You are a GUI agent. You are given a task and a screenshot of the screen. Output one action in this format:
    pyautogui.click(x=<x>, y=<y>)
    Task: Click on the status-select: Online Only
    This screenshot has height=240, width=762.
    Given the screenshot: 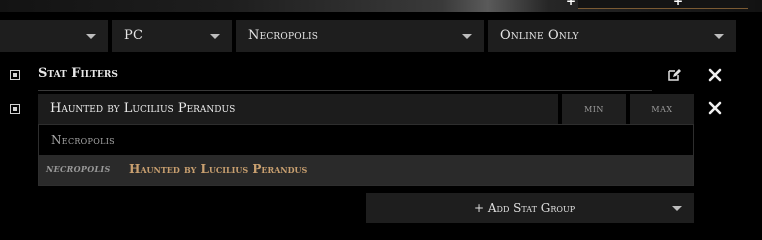 What is the action you would take?
    pyautogui.click(x=612, y=36)
    